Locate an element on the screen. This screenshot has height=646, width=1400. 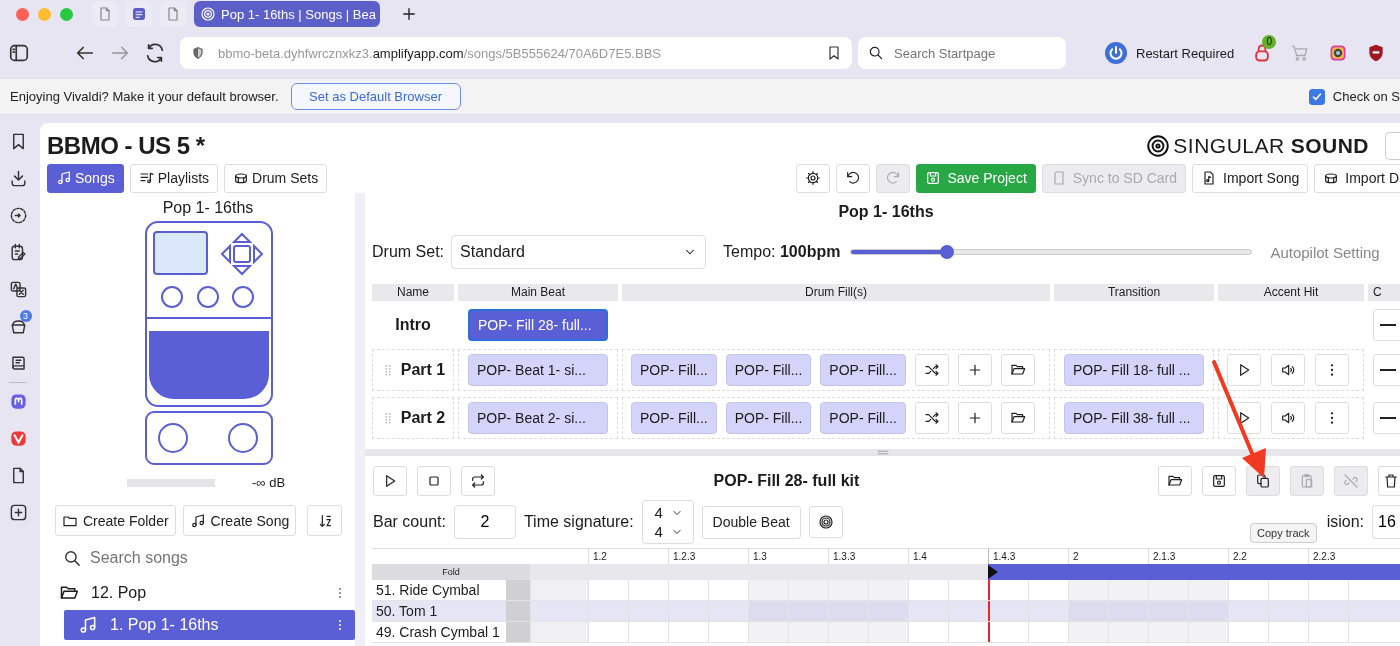
loop-marker-icon is located at coordinates (993, 572).